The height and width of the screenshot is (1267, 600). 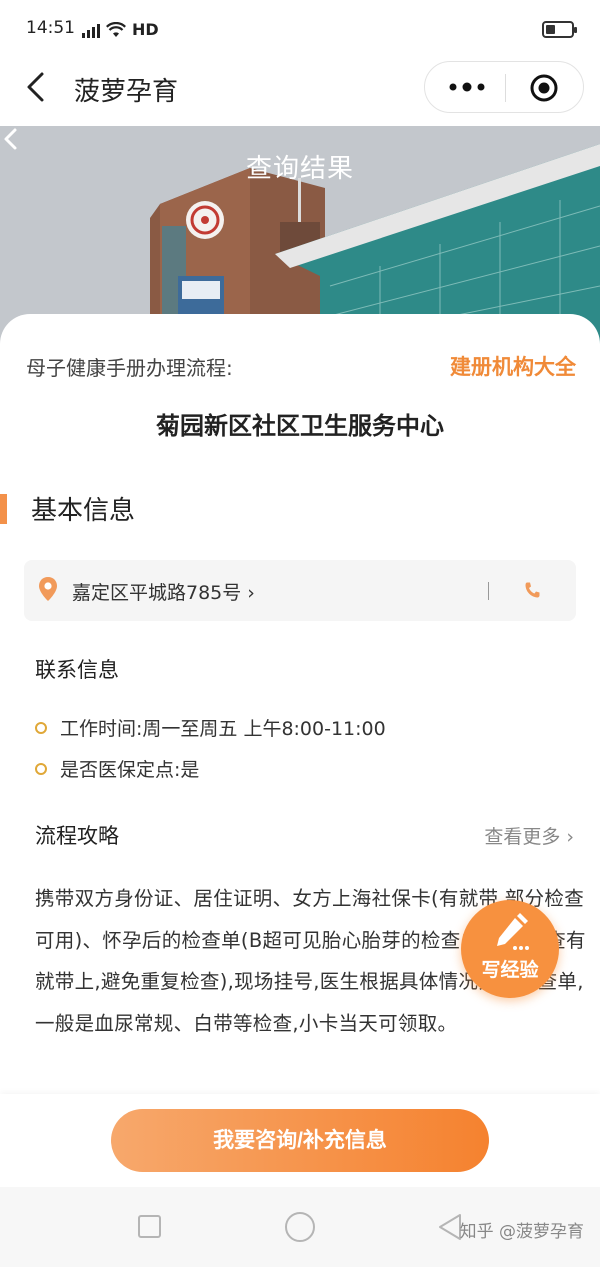 What do you see at coordinates (77, 836) in the screenshot?
I see `flow-guide-title: 流程攻略` at bounding box center [77, 836].